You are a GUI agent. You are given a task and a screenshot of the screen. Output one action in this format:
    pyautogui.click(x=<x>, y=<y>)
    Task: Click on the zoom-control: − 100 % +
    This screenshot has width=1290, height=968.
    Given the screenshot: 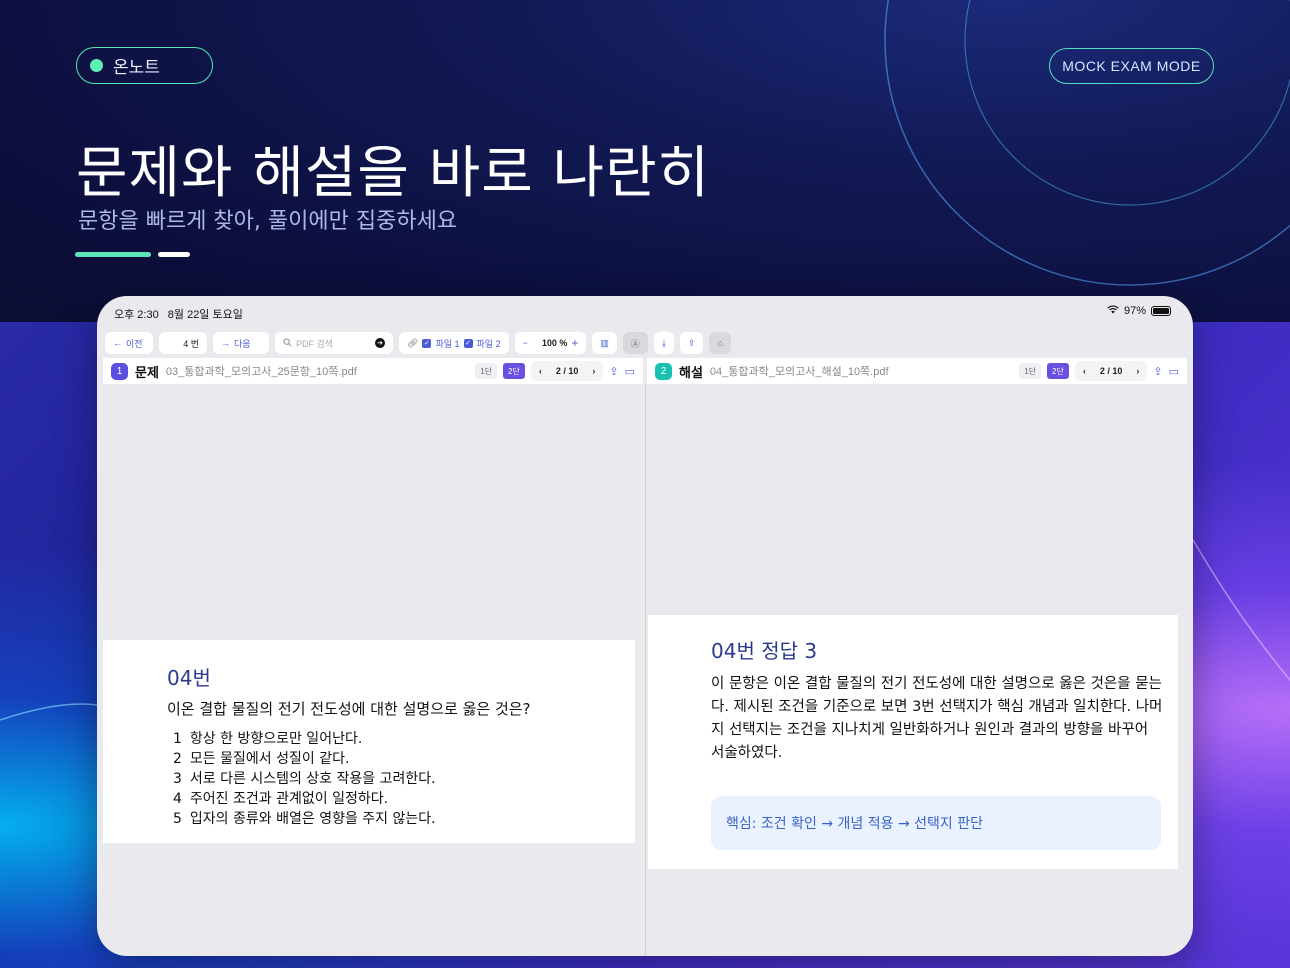 What is the action you would take?
    pyautogui.click(x=550, y=343)
    